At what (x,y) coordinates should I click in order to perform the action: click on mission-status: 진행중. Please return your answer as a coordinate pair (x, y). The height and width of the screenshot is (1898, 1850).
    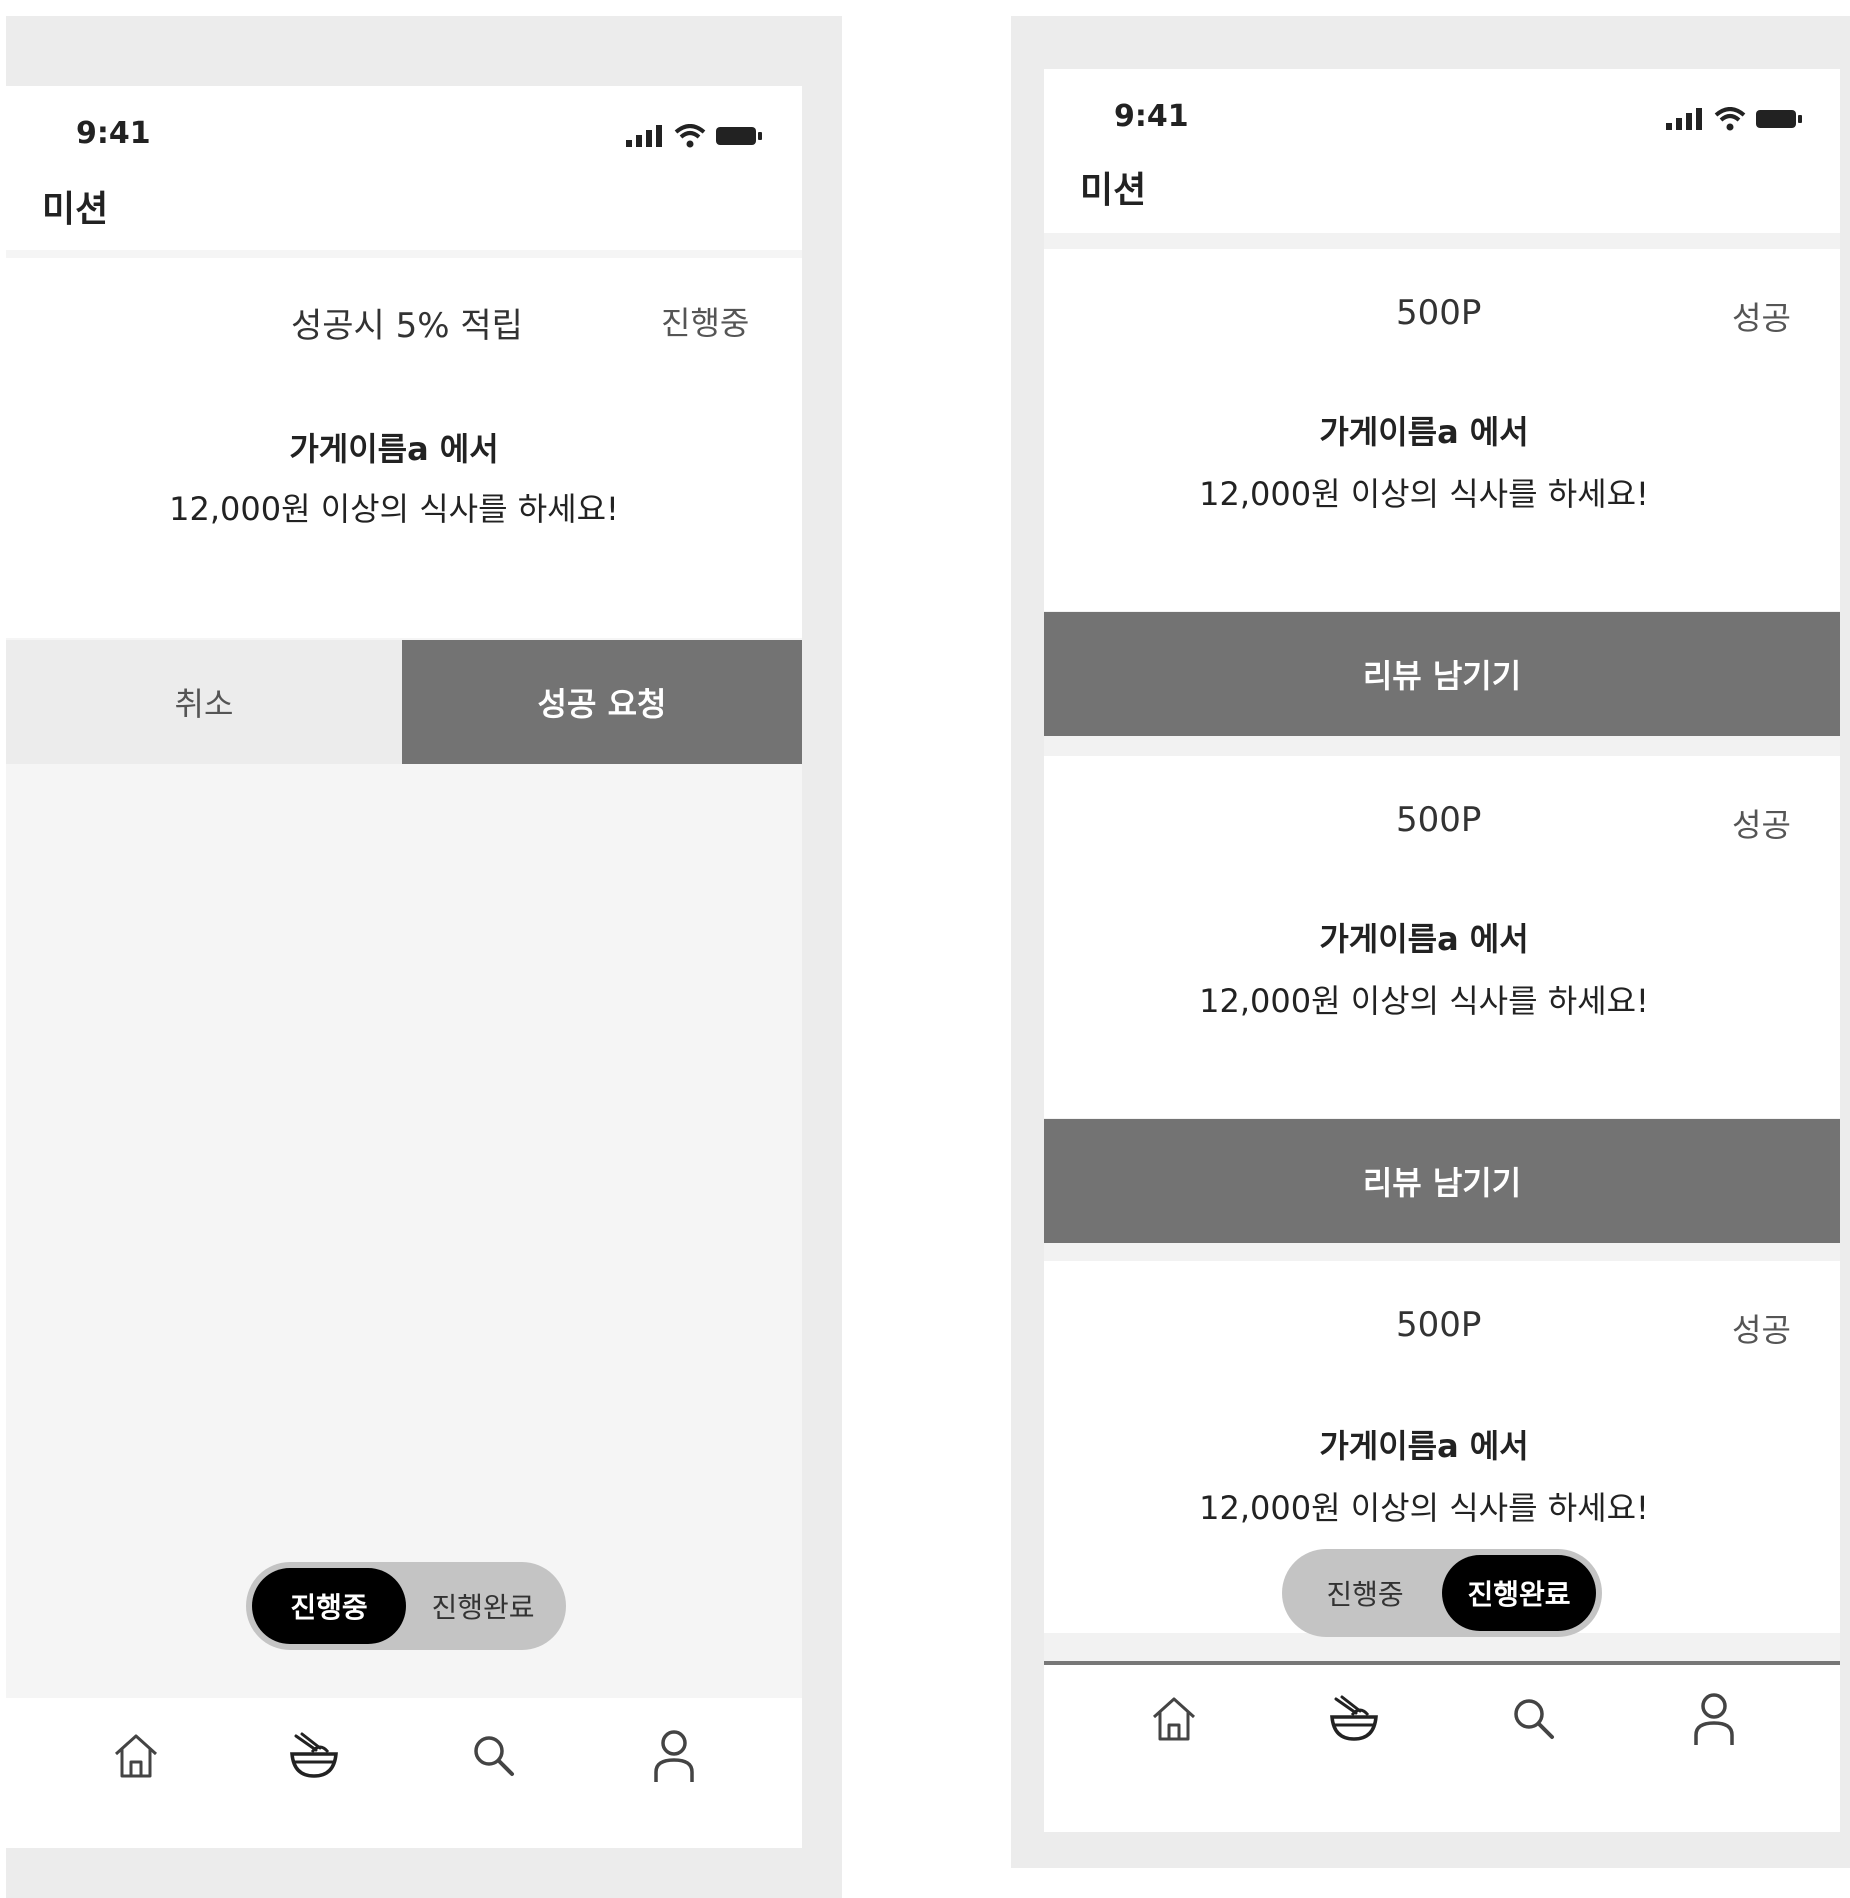
    Looking at the image, I should click on (705, 323).